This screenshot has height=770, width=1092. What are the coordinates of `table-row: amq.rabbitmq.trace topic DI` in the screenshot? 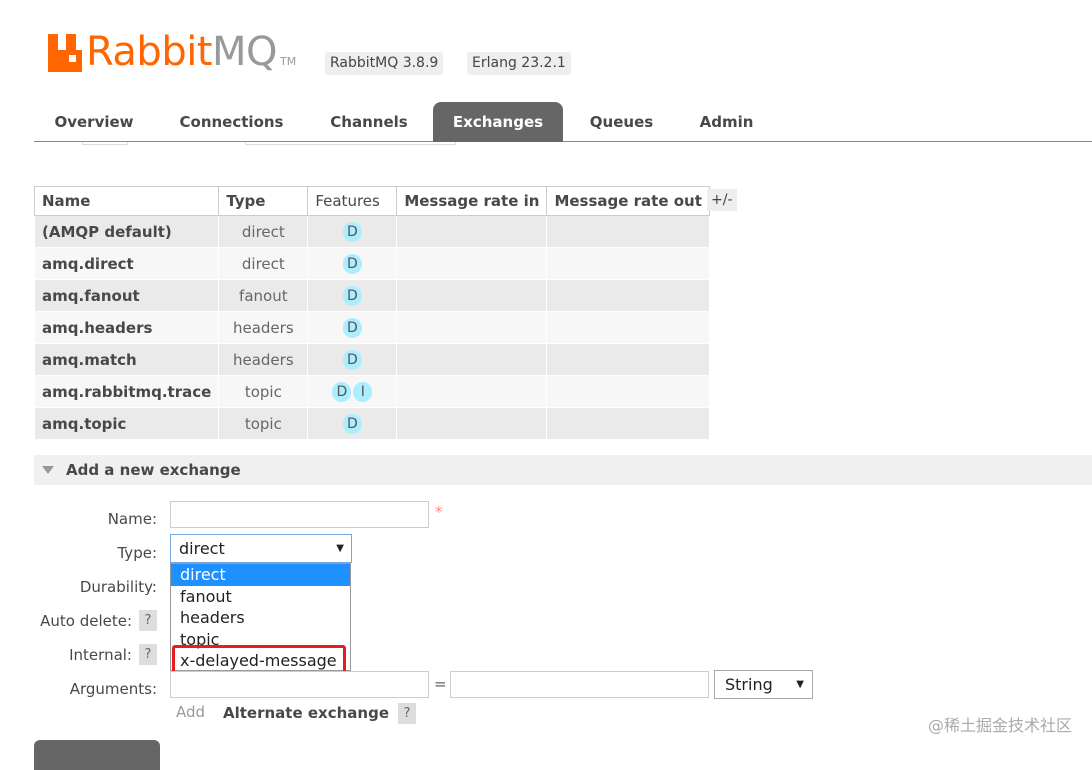 It's located at (371, 391).